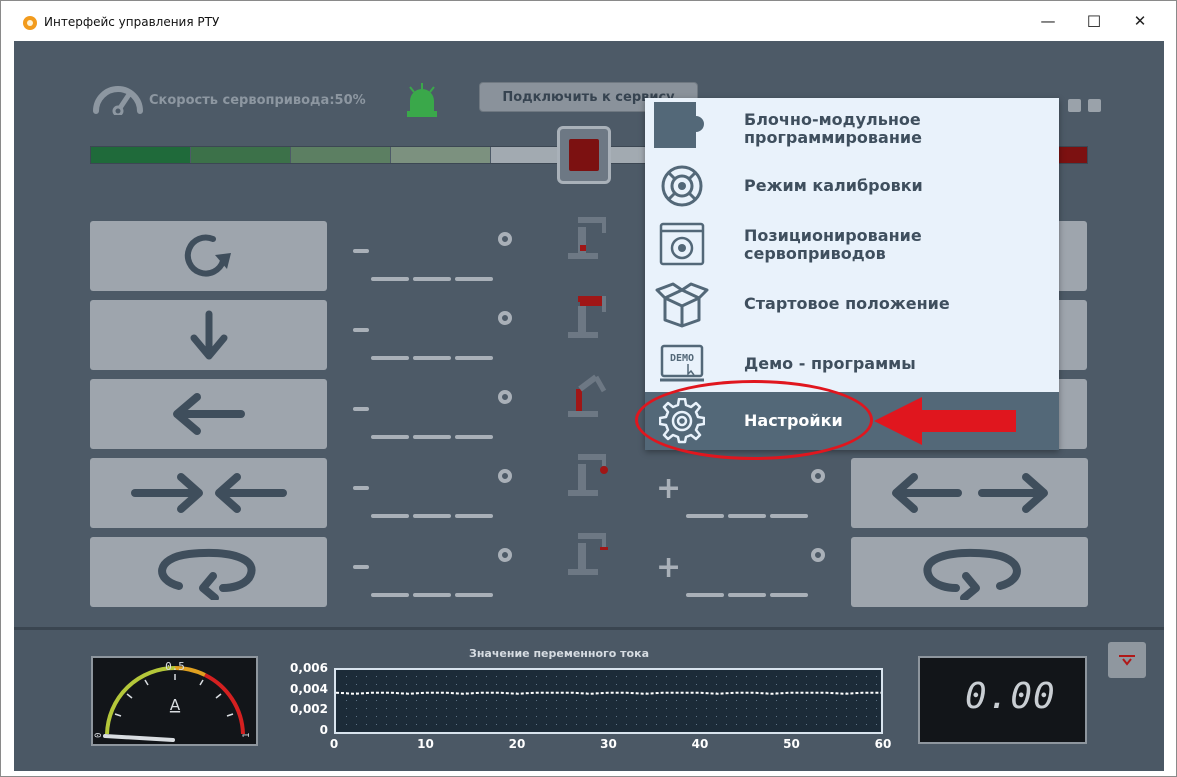 Image resolution: width=1177 pixels, height=777 pixels. I want to click on move-down-button, so click(208, 335).